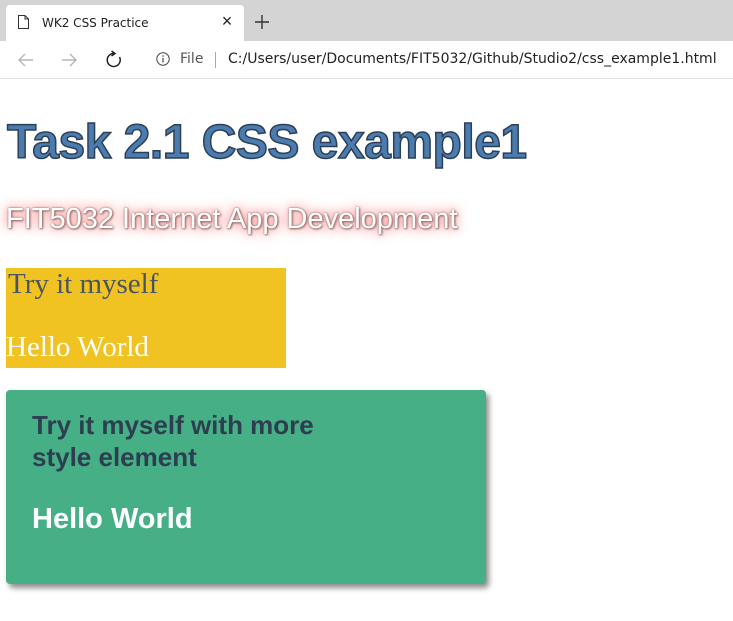 The width and height of the screenshot is (733, 621). I want to click on yellow-box-hello: Hello World, so click(77, 347).